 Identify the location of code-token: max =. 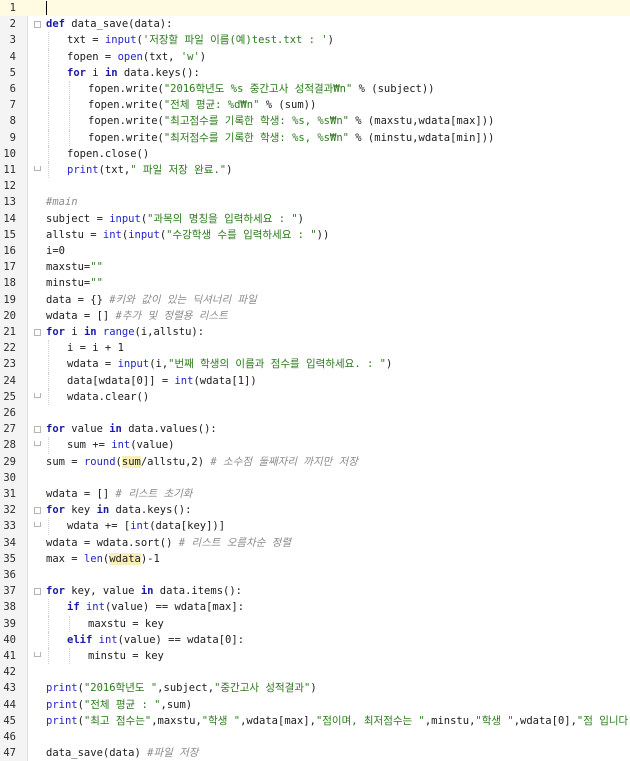
(65, 558).